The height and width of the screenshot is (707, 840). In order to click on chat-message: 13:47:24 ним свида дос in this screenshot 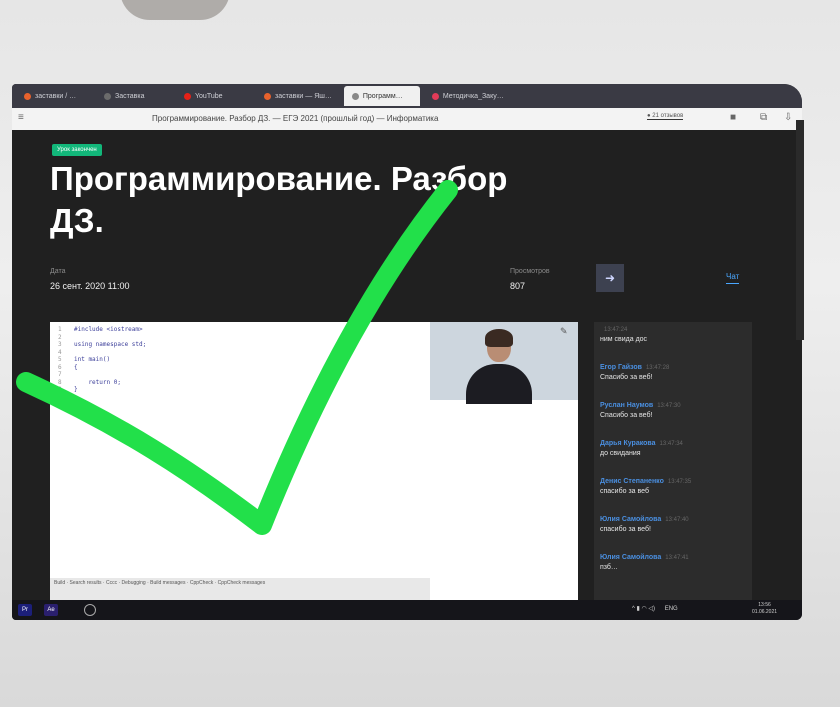, I will do `click(675, 334)`.